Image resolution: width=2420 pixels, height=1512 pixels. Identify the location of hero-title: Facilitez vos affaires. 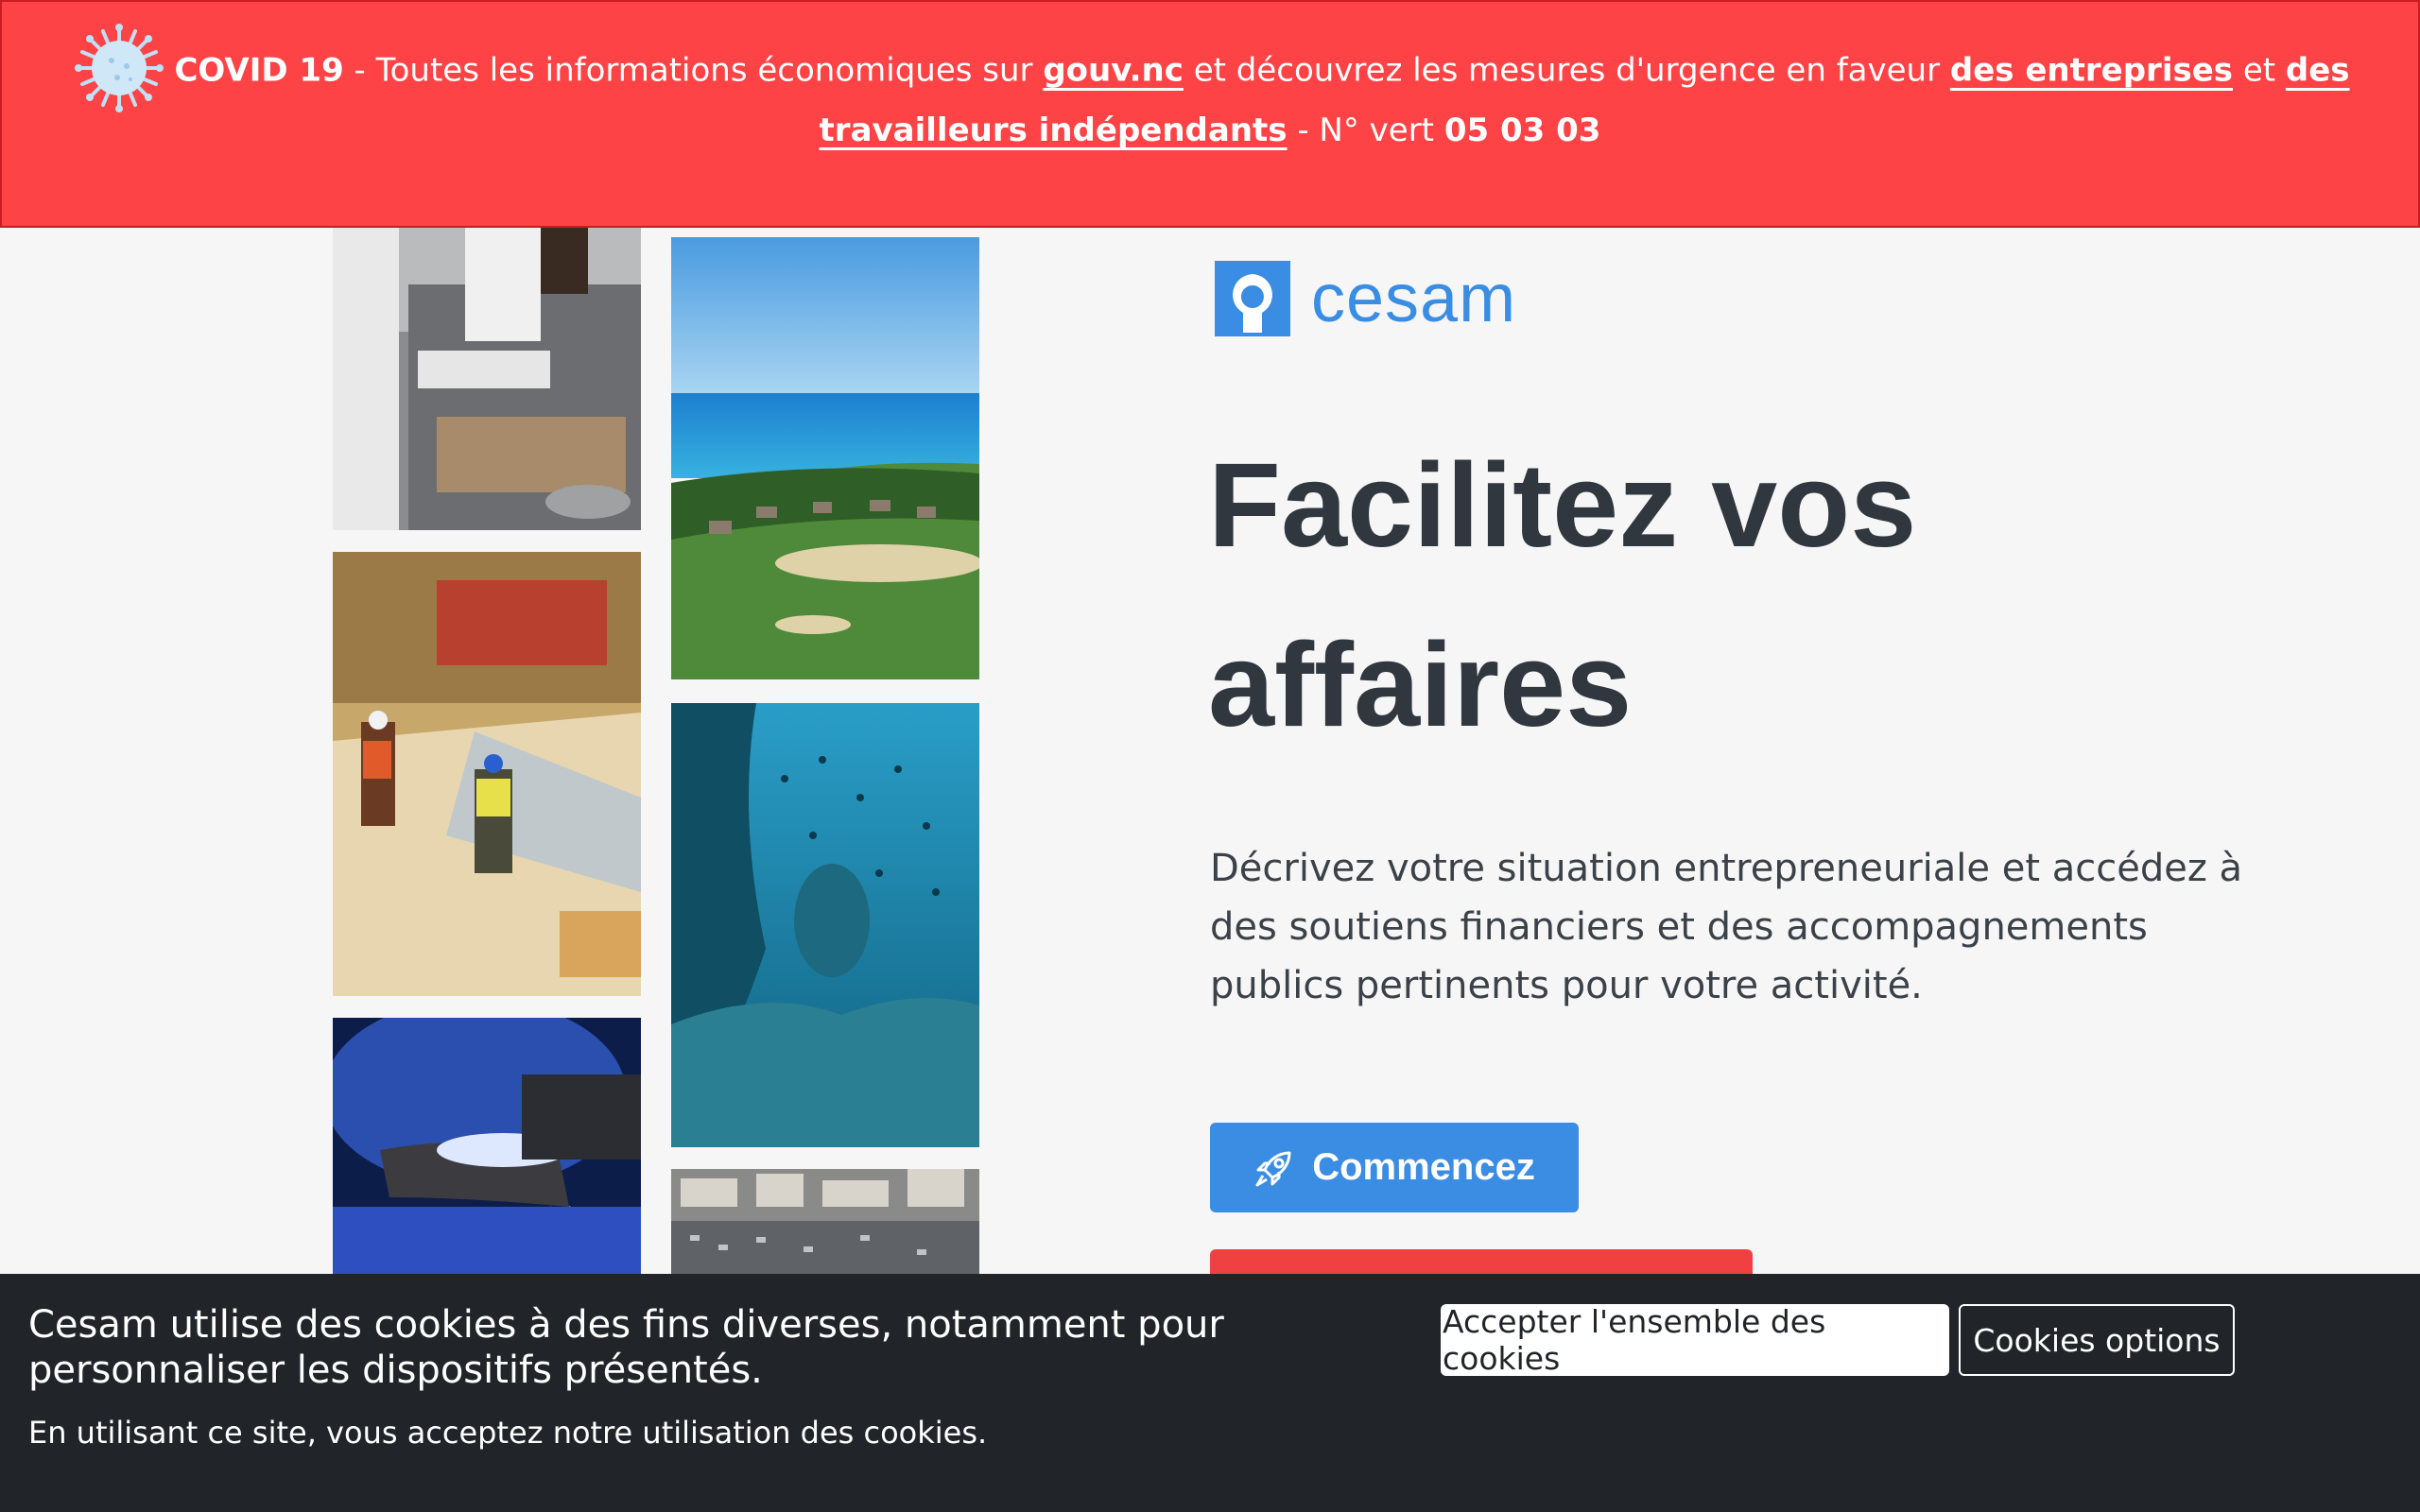
(1728, 595).